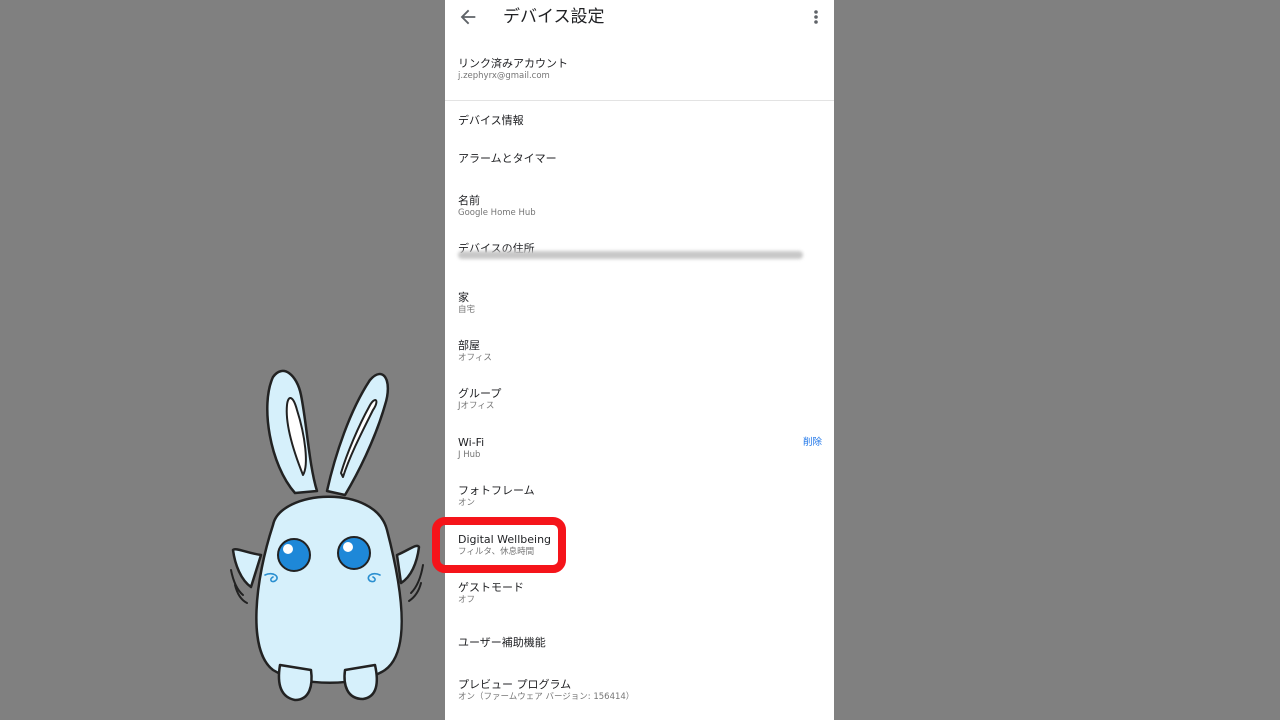  What do you see at coordinates (491, 120) in the screenshot?
I see `item-label: デバイス情報` at bounding box center [491, 120].